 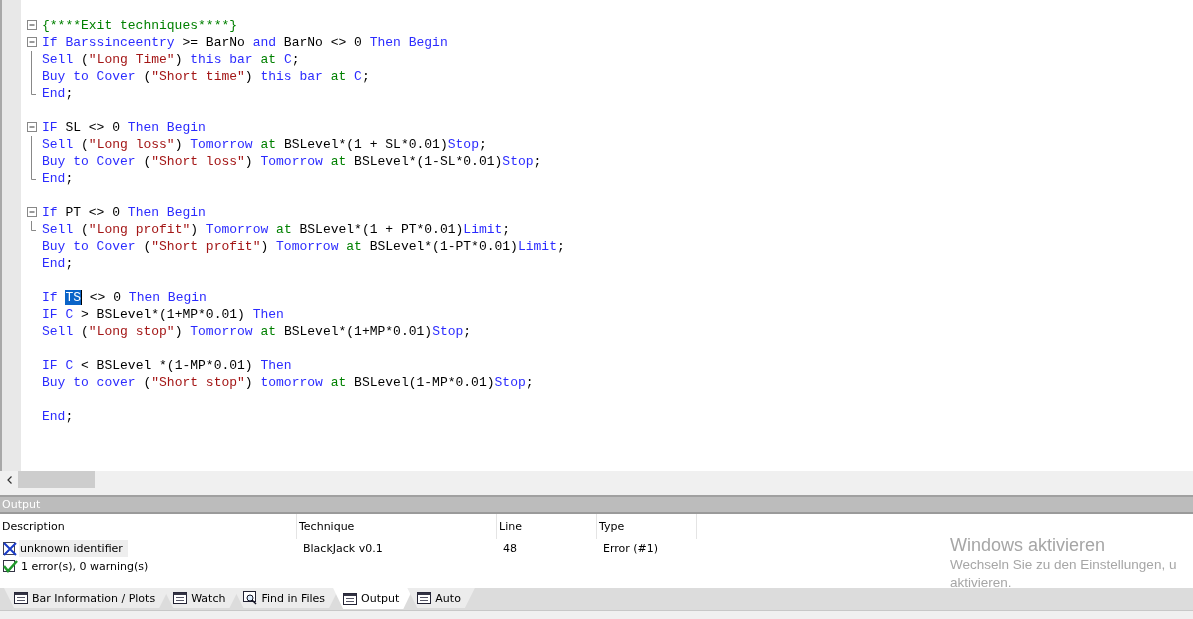 I want to click on column-header: Technique, so click(x=397, y=526).